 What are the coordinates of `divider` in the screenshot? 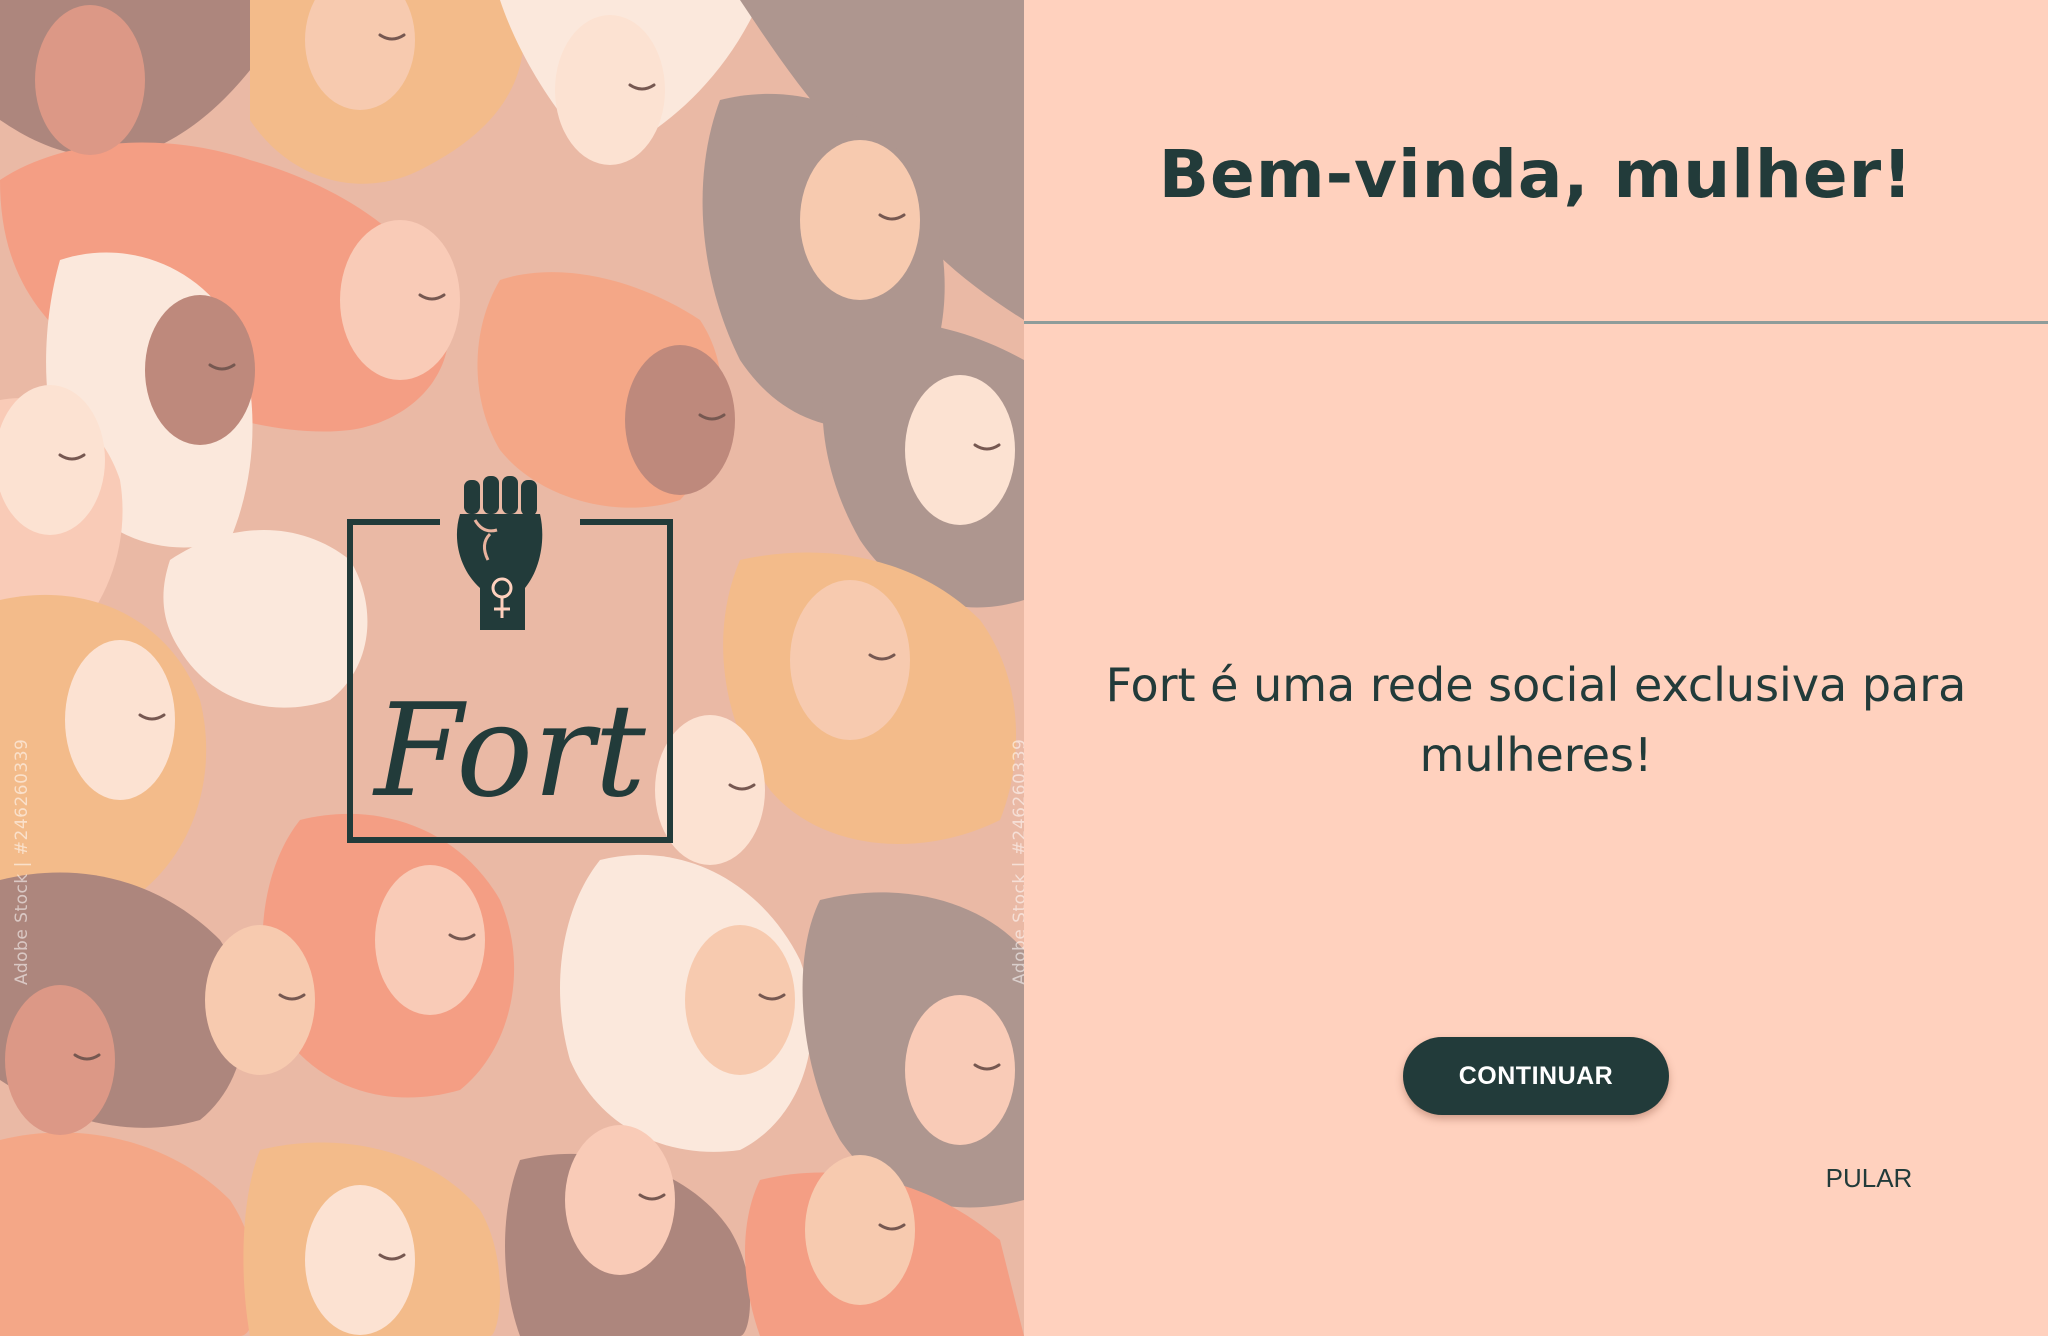 It's located at (1536, 322).